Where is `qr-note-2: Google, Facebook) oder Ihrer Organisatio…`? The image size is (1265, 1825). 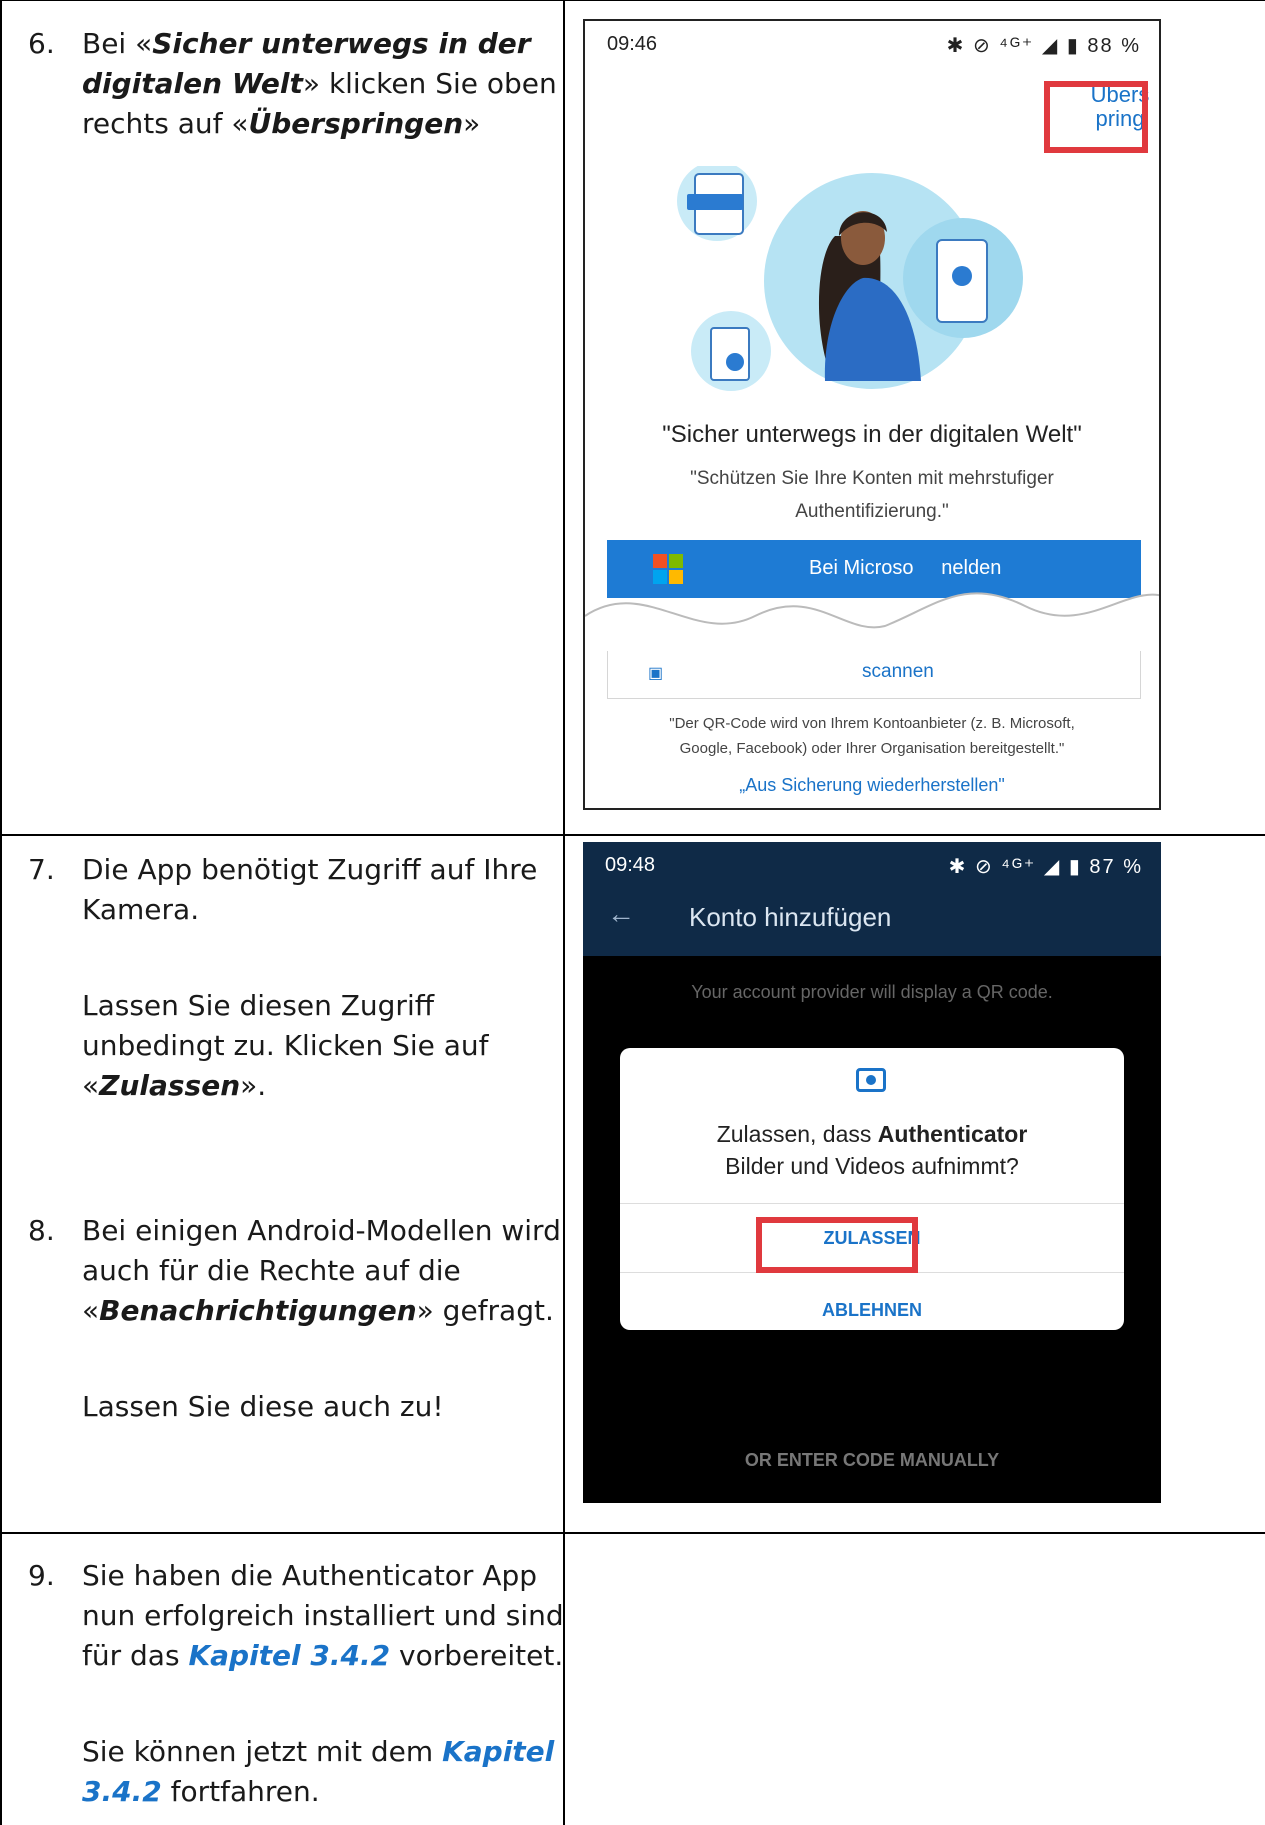
qr-note-2: Google, Facebook) oder Ihrer Organisatio… is located at coordinates (872, 748).